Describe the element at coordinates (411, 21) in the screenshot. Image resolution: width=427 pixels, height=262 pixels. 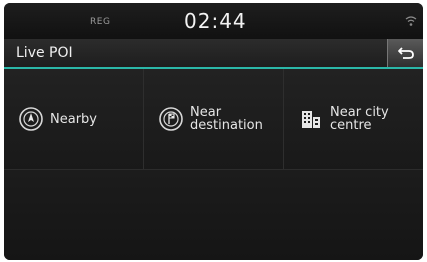
I see `wifi-icon` at that location.